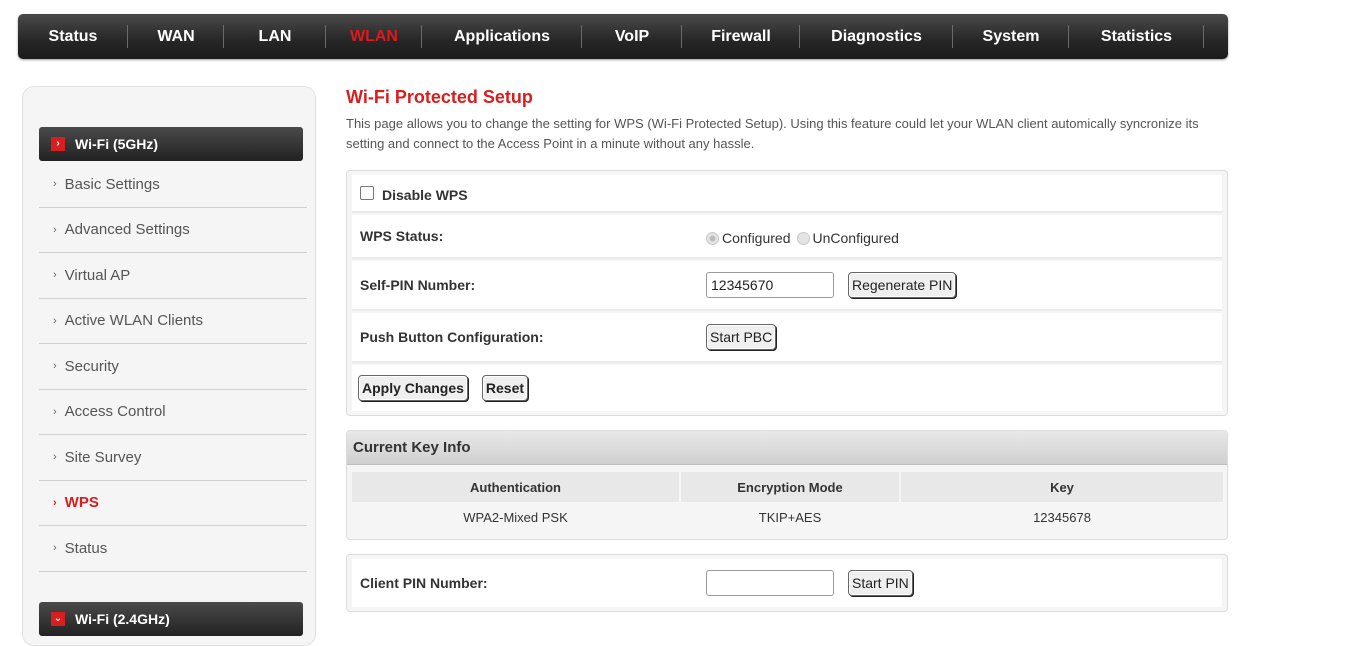  I want to click on client-pin-label: Client PIN Number:, so click(424, 583).